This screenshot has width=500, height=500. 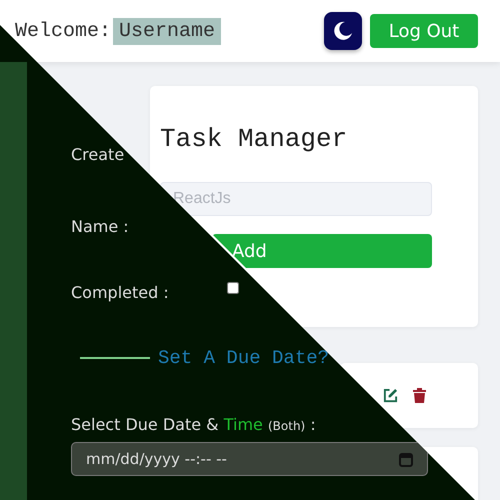 What do you see at coordinates (193, 425) in the screenshot?
I see `due-date-label: Select Due Date & Time (Both) :` at bounding box center [193, 425].